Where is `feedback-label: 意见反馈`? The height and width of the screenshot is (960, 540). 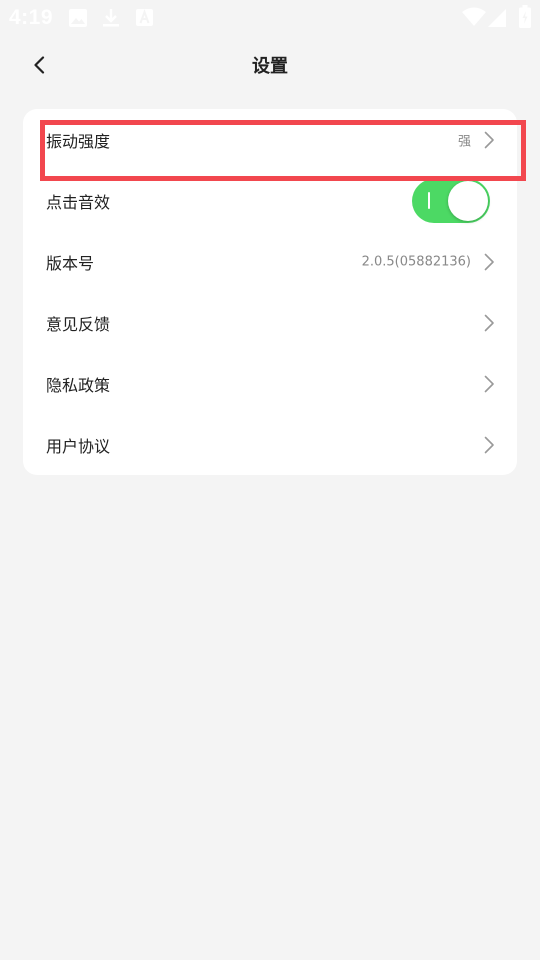 feedback-label: 意见反馈 is located at coordinates (78, 324).